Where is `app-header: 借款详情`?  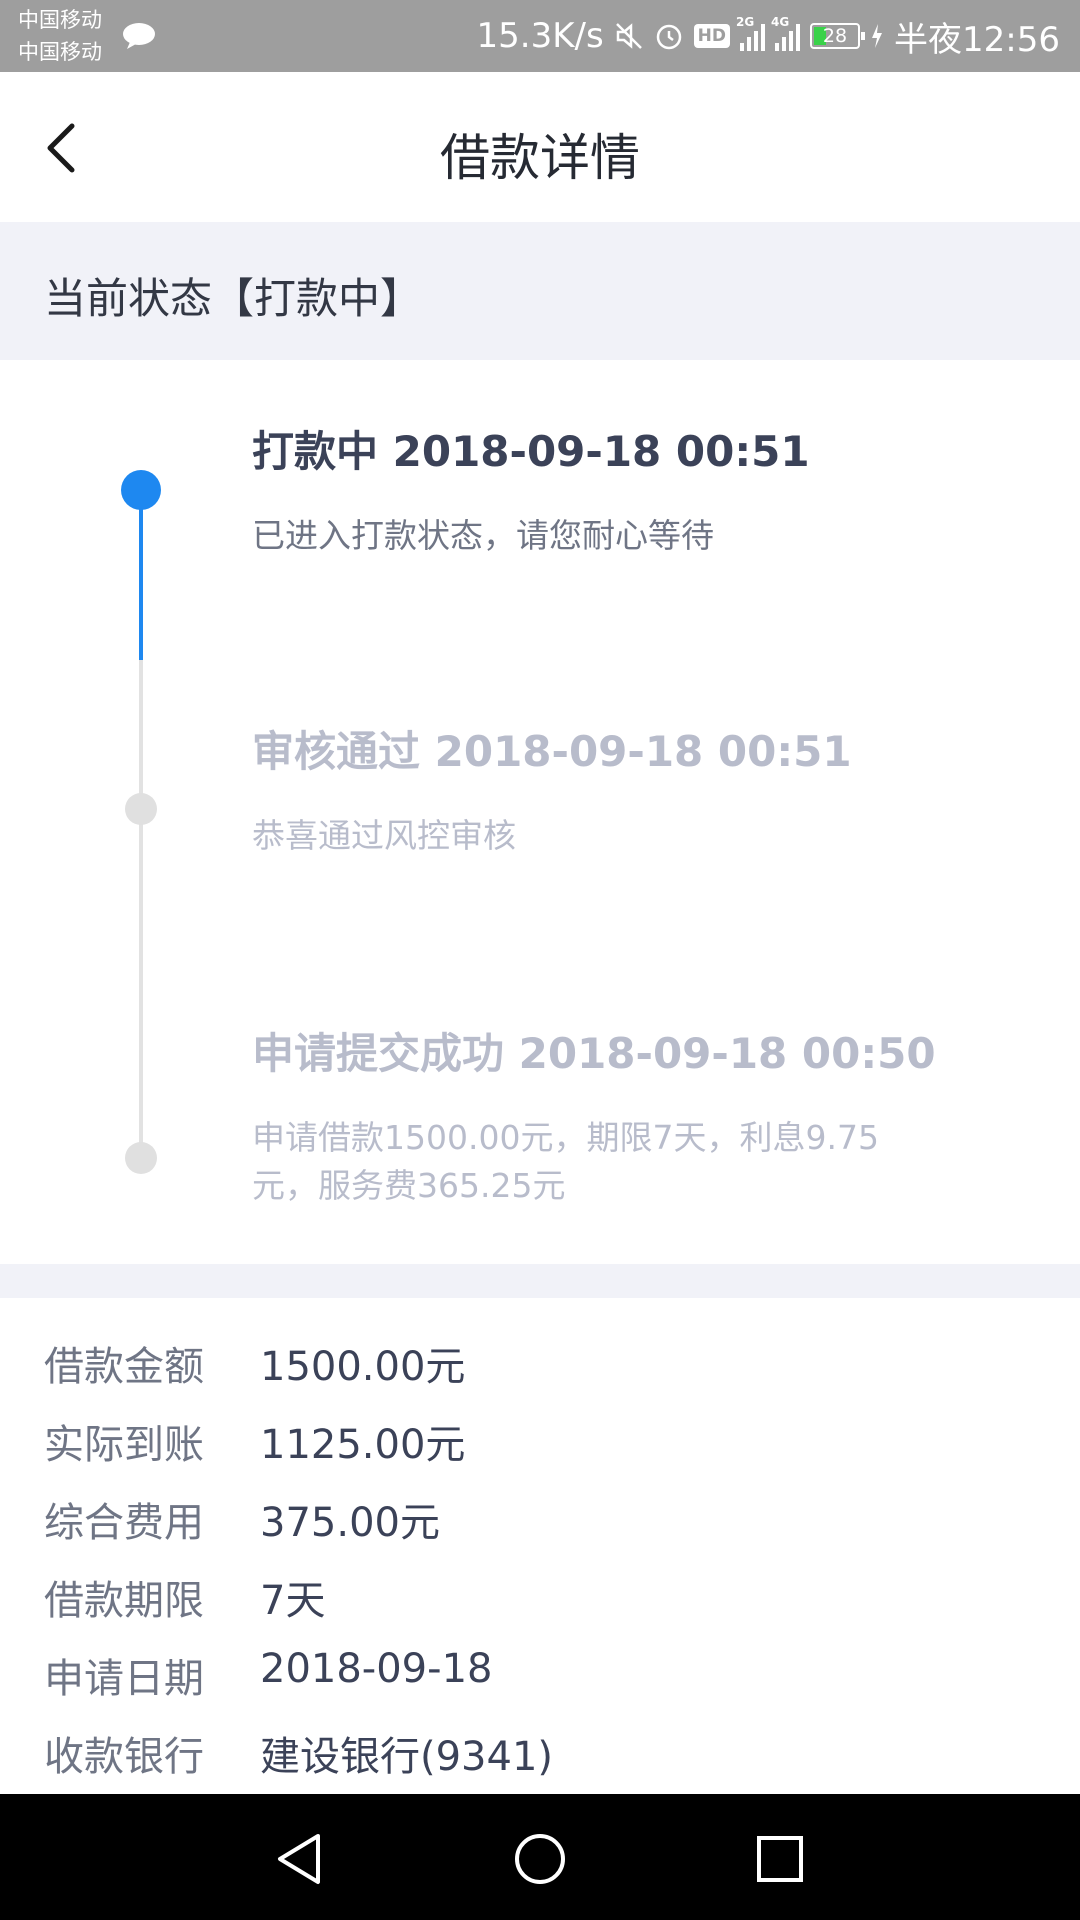 app-header: 借款详情 is located at coordinates (540, 147).